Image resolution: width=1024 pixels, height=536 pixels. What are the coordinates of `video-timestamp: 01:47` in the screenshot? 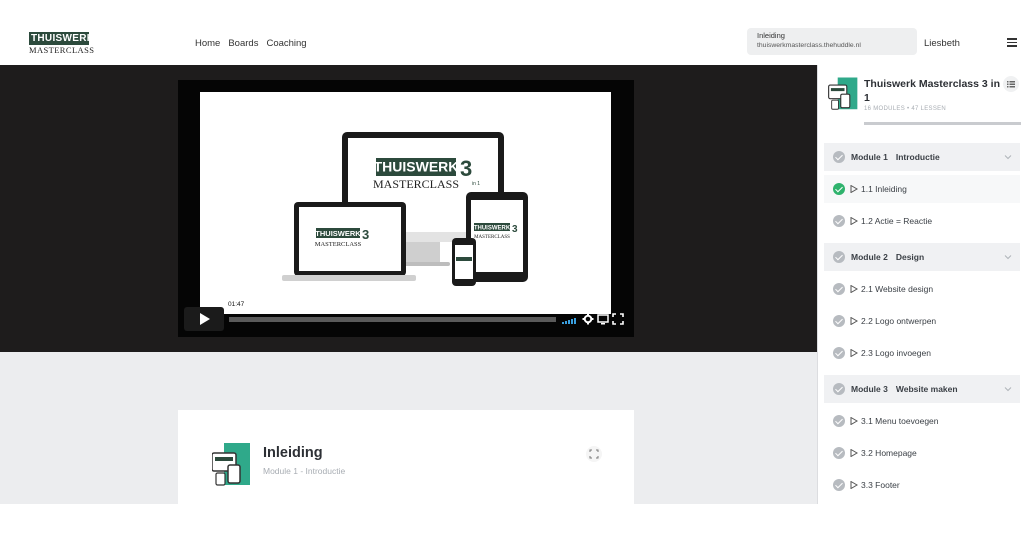 It's located at (236, 305).